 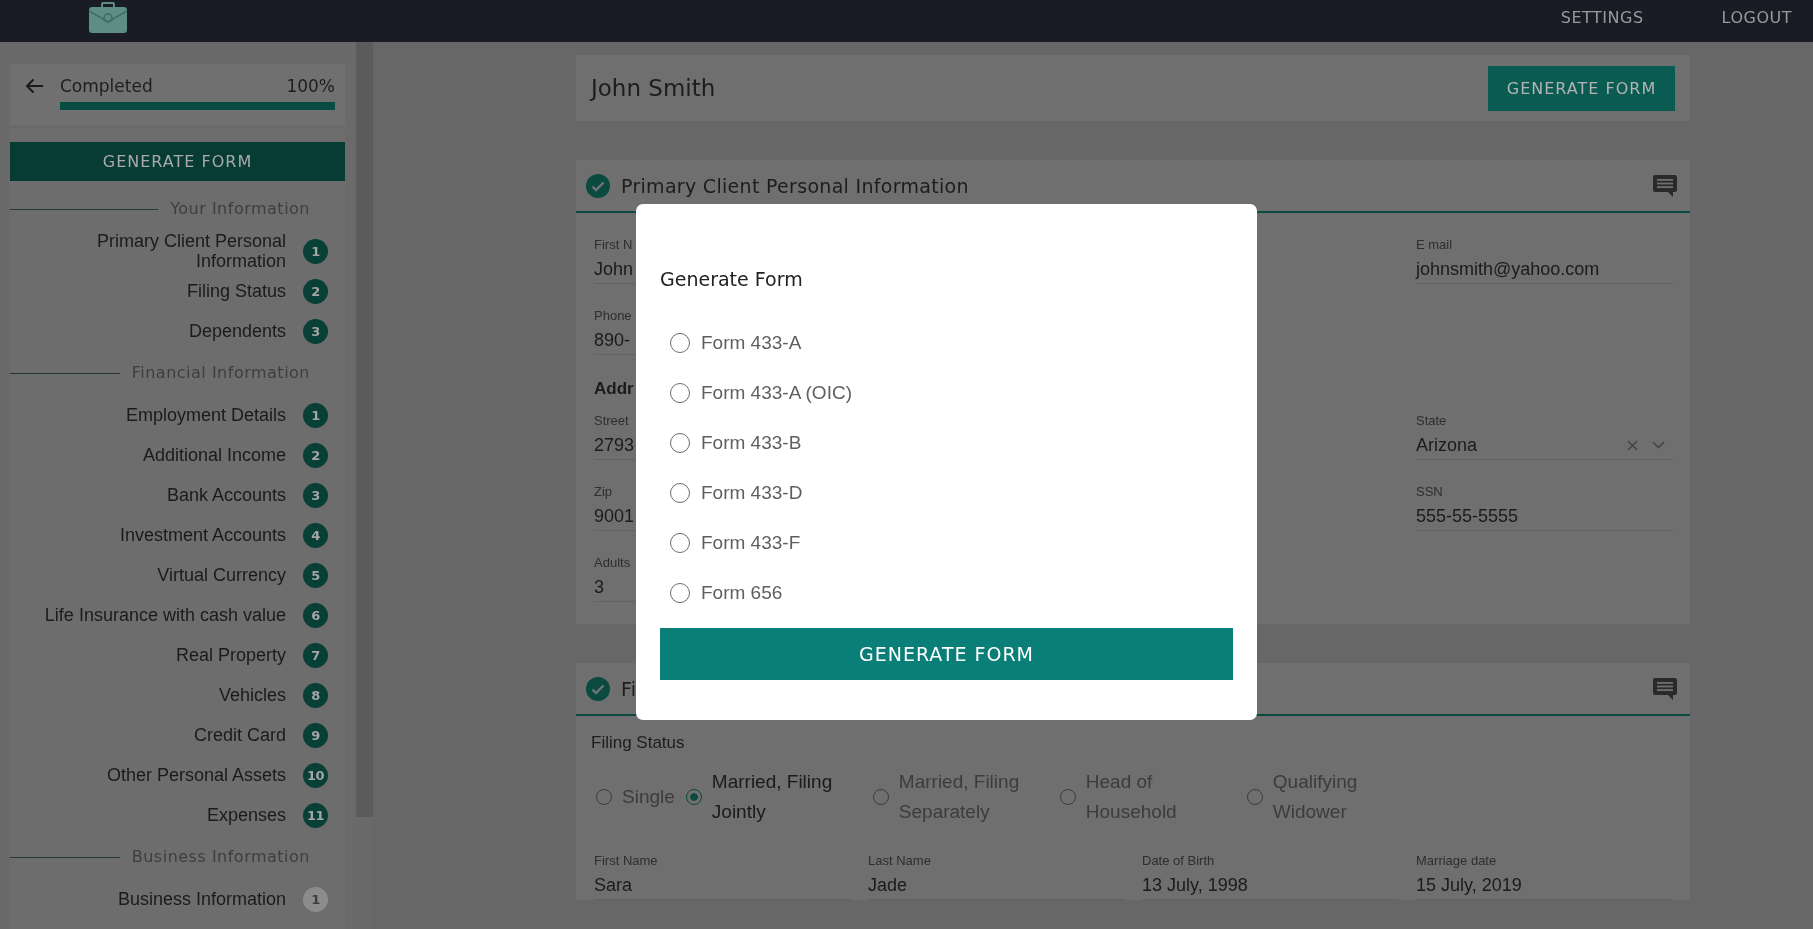 What do you see at coordinates (604, 492) in the screenshot?
I see `field-label: Zip` at bounding box center [604, 492].